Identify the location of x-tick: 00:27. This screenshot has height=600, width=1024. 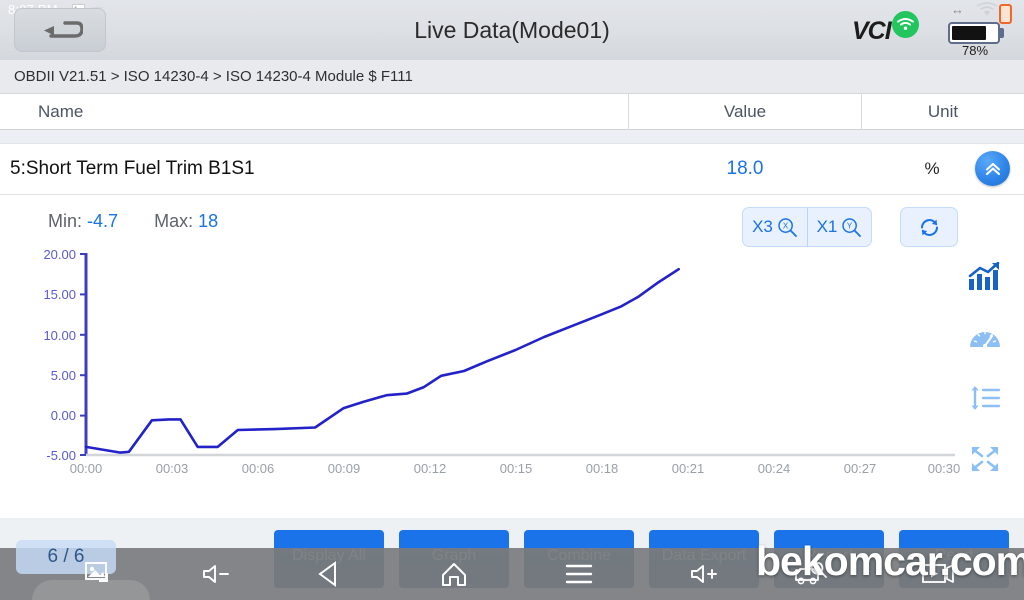
(860, 468).